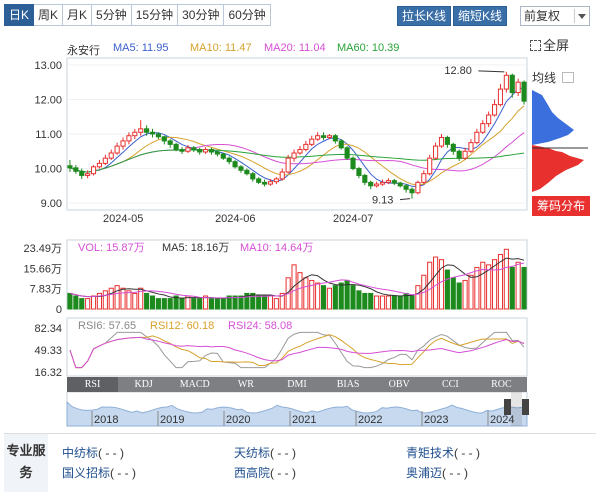 Image resolution: width=600 pixels, height=494 pixels. What do you see at coordinates (93, 384) in the screenshot?
I see `indicator-tab-rsi: RSI` at bounding box center [93, 384].